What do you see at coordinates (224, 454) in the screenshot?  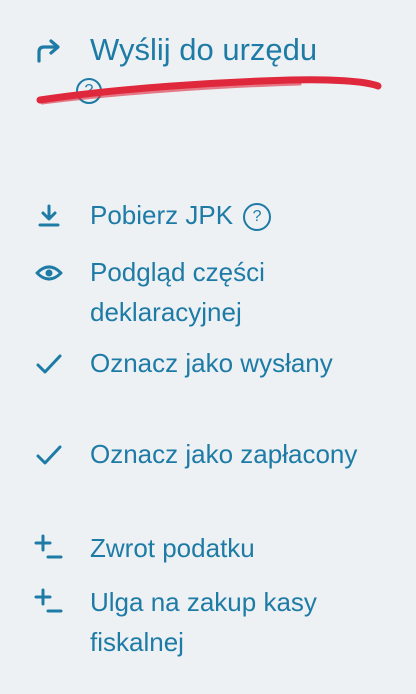 I see `mark-as-paid-label: Oznacz jako zapłacony` at bounding box center [224, 454].